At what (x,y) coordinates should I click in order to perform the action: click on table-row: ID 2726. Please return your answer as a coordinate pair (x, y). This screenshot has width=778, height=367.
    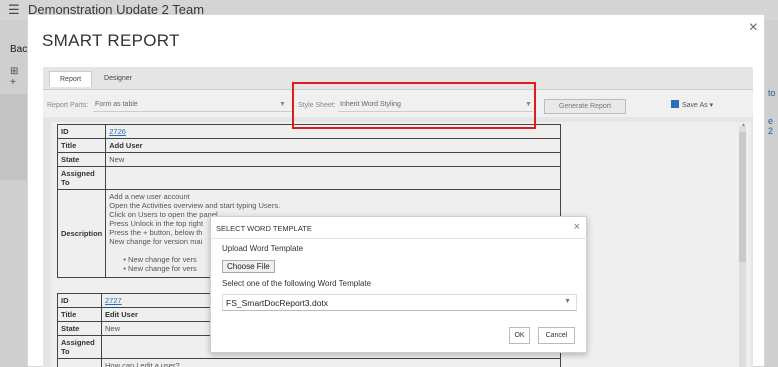
    Looking at the image, I should click on (308, 131).